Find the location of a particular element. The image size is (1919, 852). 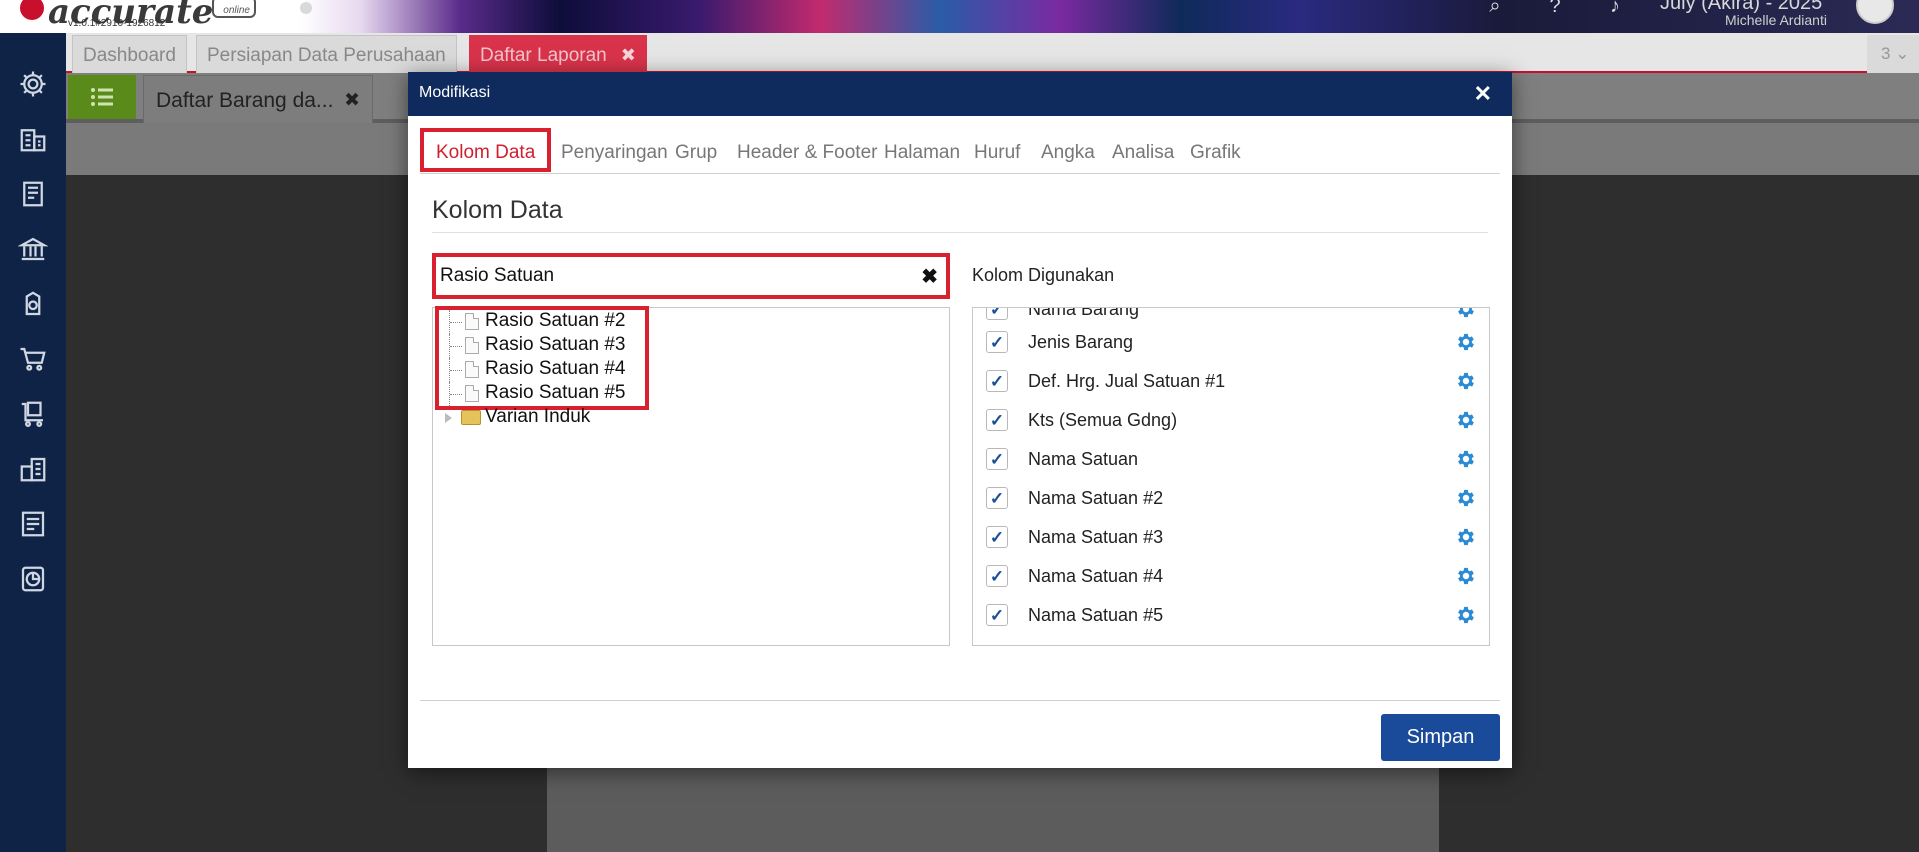

tab-penyaringan: Penyaringan is located at coordinates (614, 151).